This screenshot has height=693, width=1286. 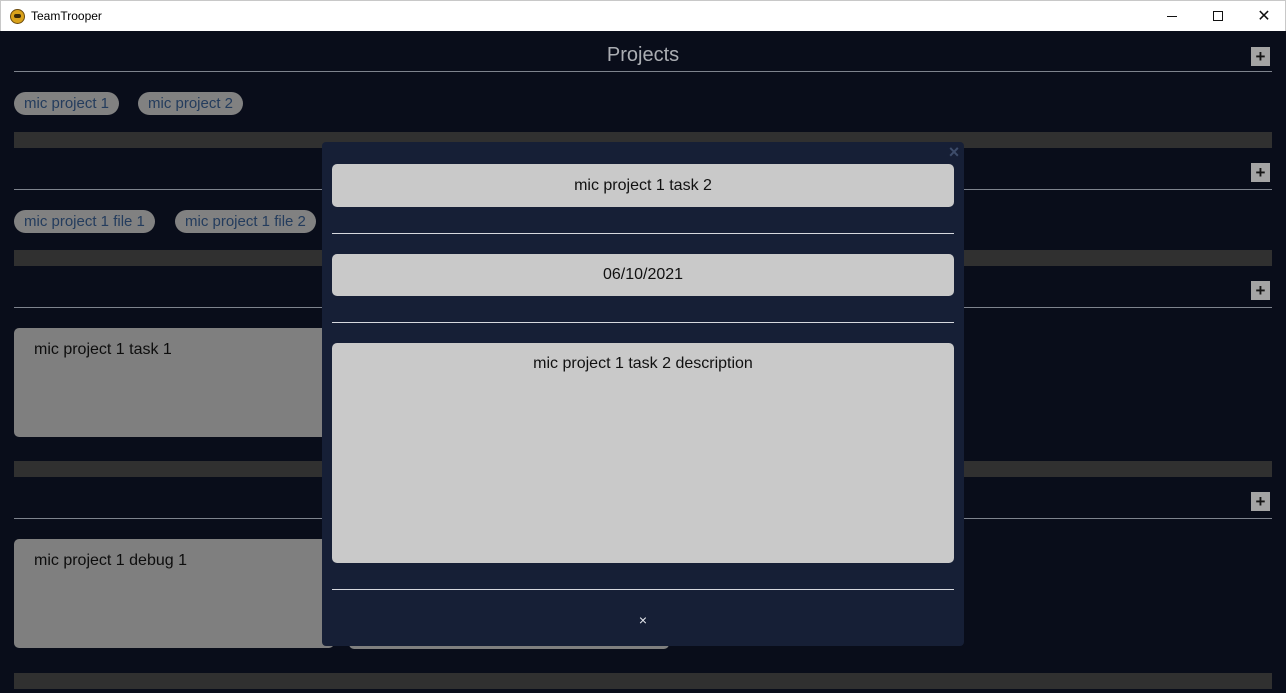 What do you see at coordinates (643, 275) in the screenshot?
I see `task-date-field: 06/10/2021` at bounding box center [643, 275].